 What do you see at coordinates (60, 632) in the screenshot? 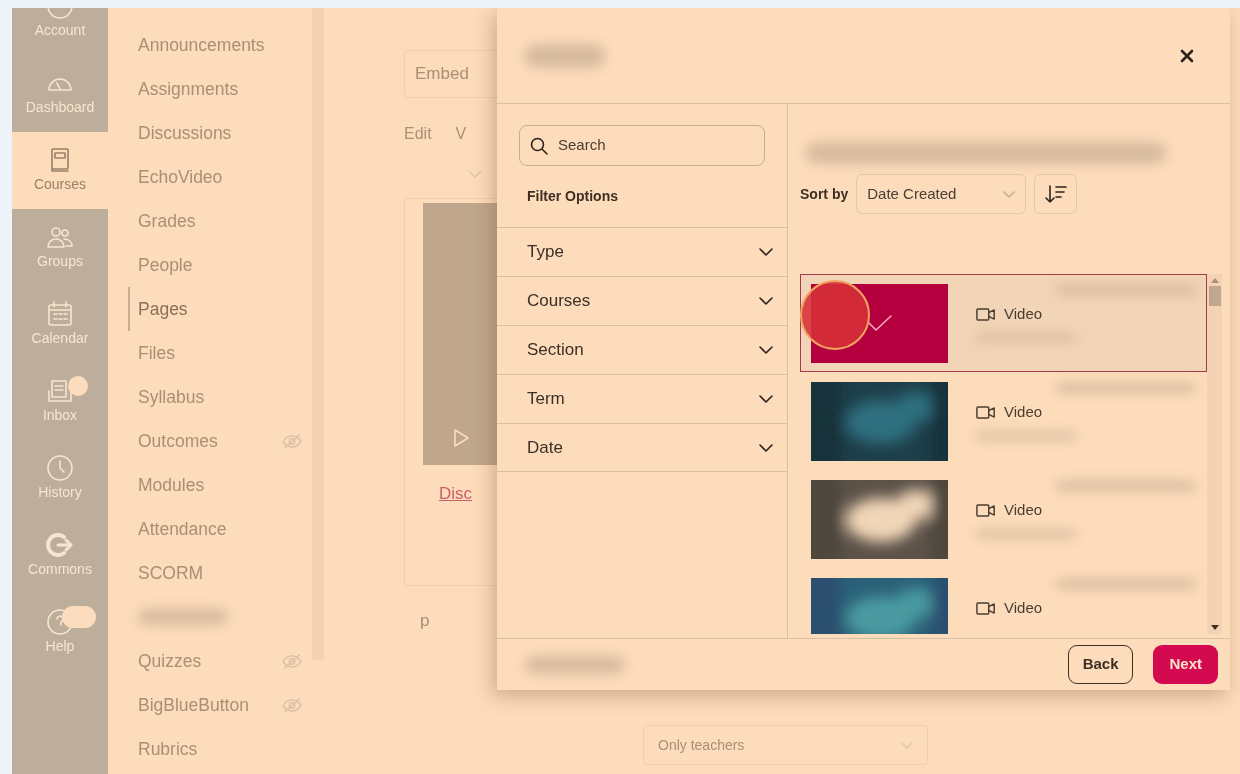
I see `nav-item: Help` at bounding box center [60, 632].